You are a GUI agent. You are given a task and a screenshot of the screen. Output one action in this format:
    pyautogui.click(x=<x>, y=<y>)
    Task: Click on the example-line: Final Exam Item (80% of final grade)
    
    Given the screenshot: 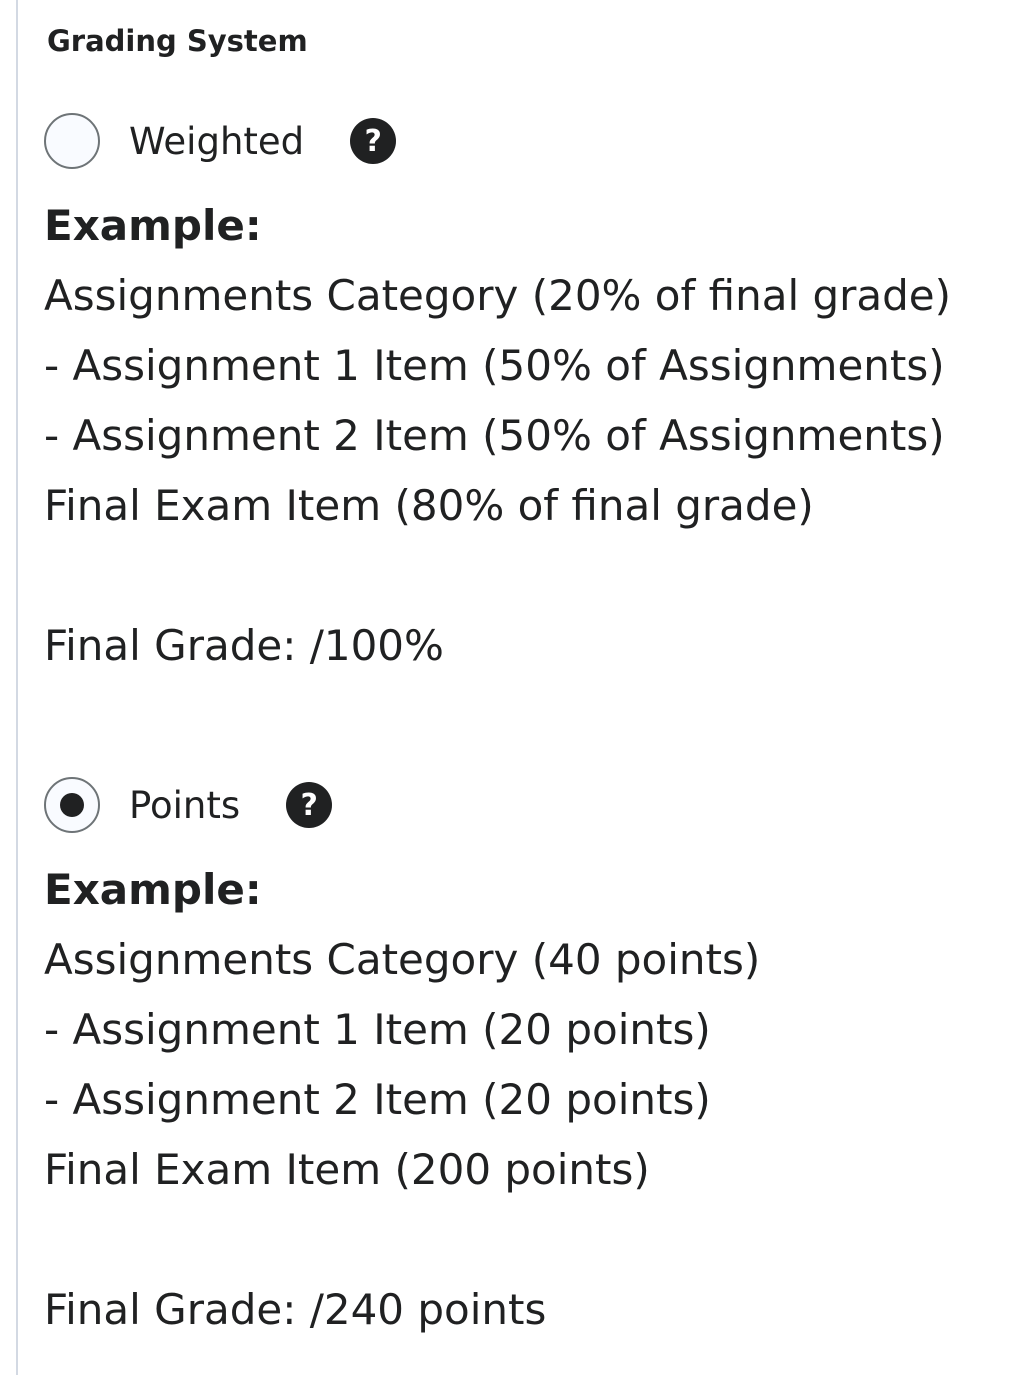 What is the action you would take?
    pyautogui.click(x=429, y=505)
    